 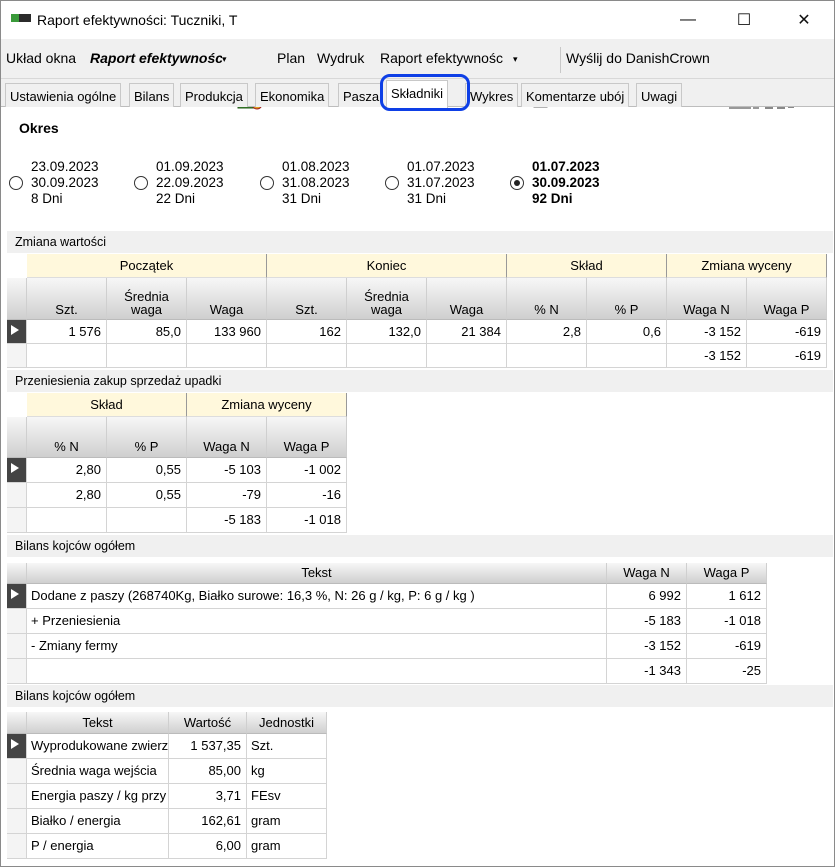 What do you see at coordinates (63, 95) in the screenshot?
I see `tab-ustawienia: Ustawienia ogólne` at bounding box center [63, 95].